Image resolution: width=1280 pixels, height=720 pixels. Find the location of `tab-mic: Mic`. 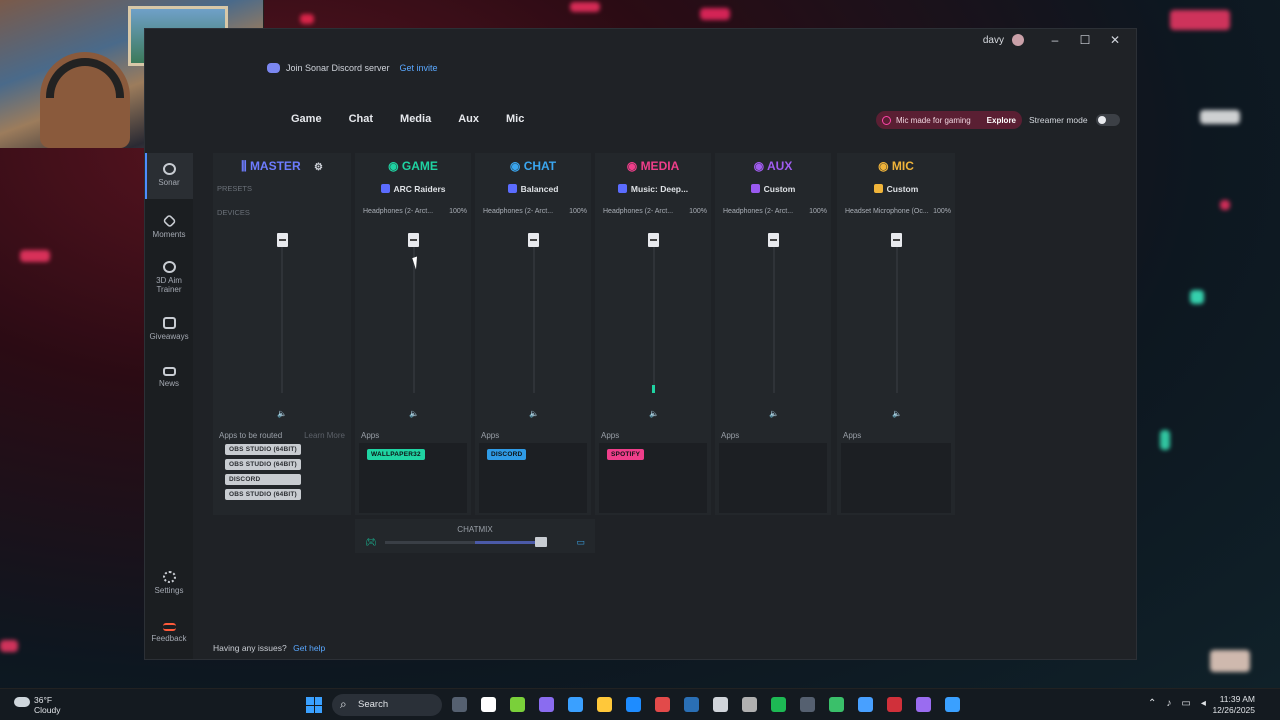

tab-mic: Mic is located at coordinates (515, 119).